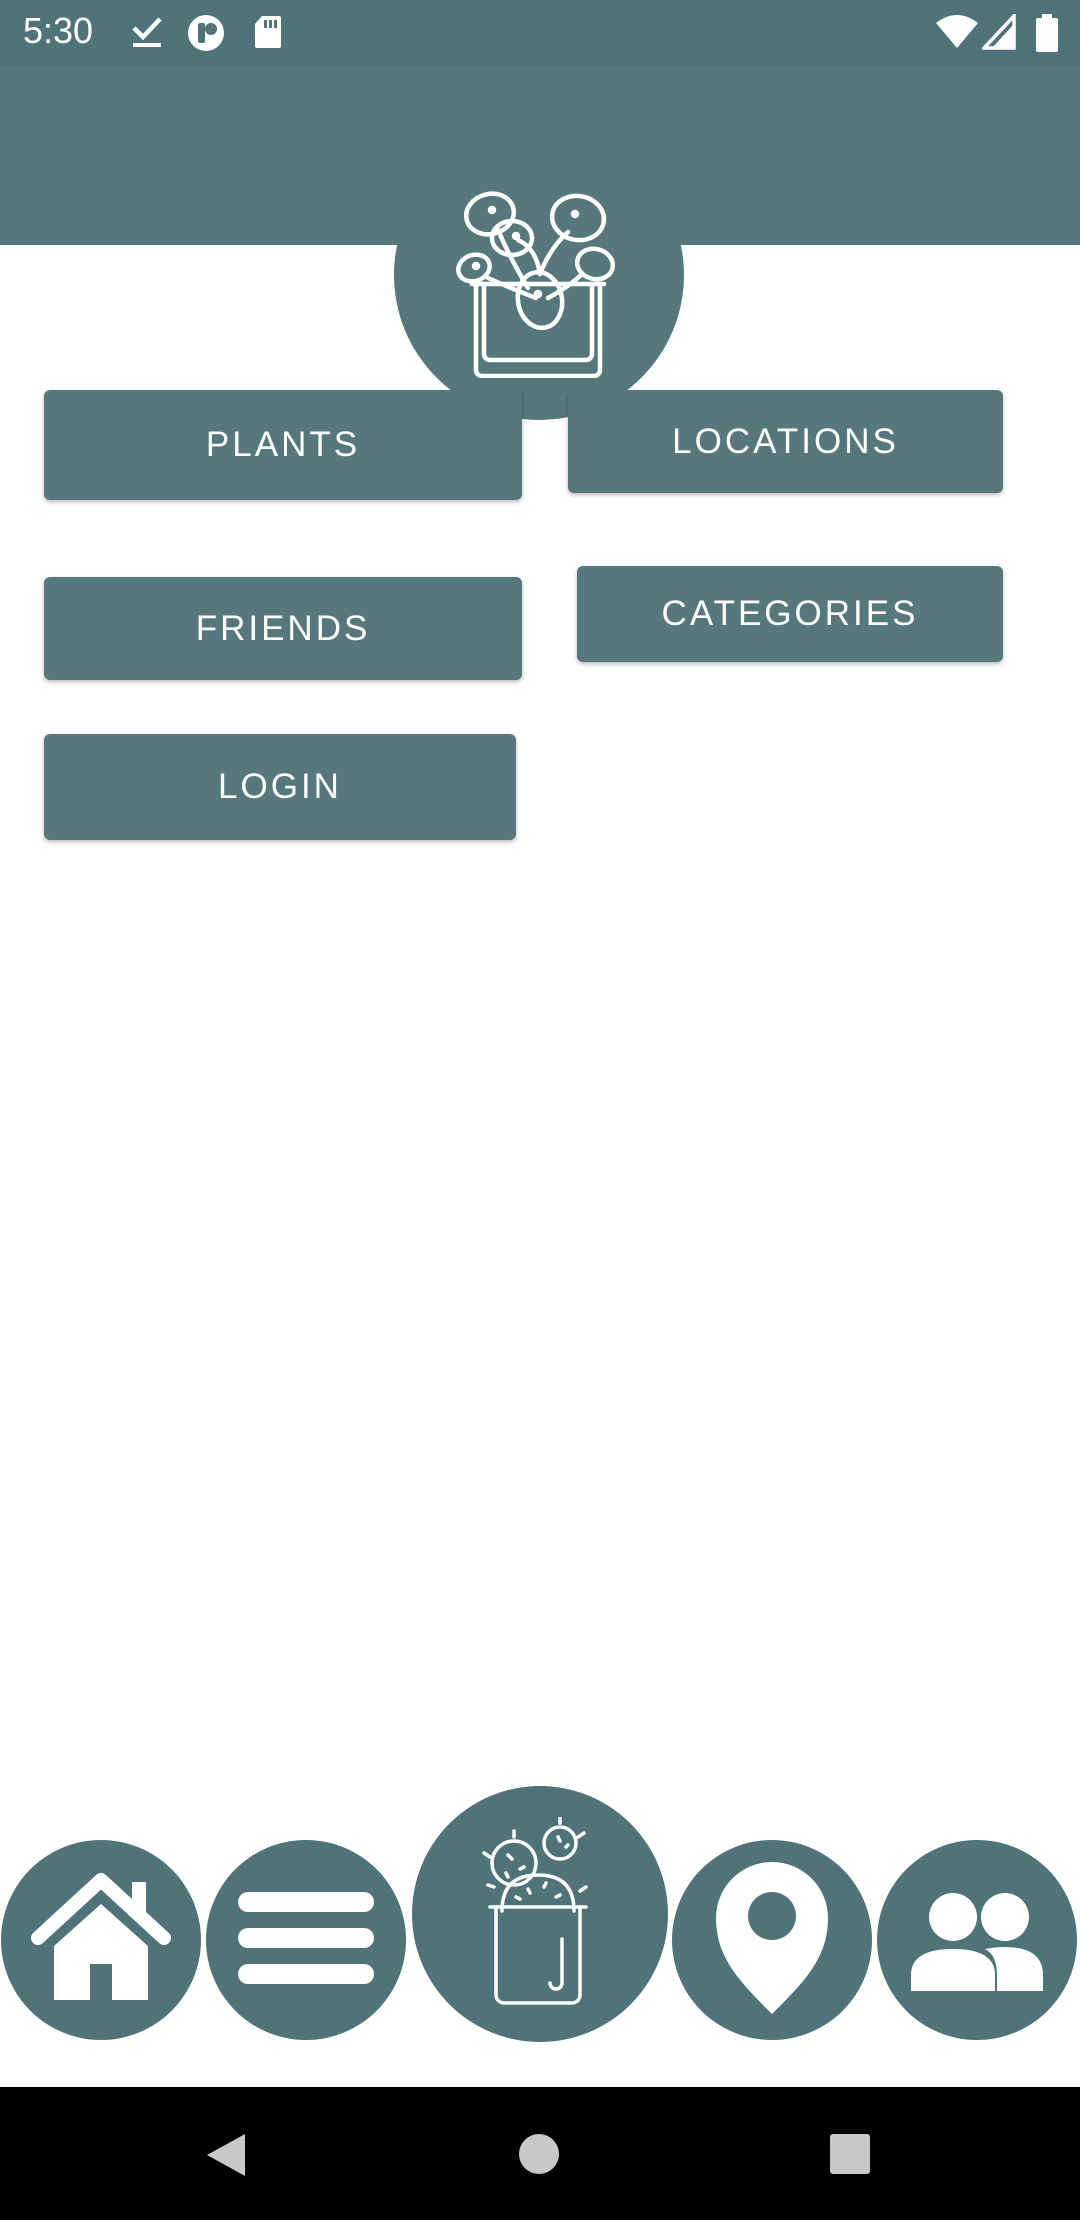 The height and width of the screenshot is (2220, 1080). I want to click on home-circle-icon, so click(539, 2156).